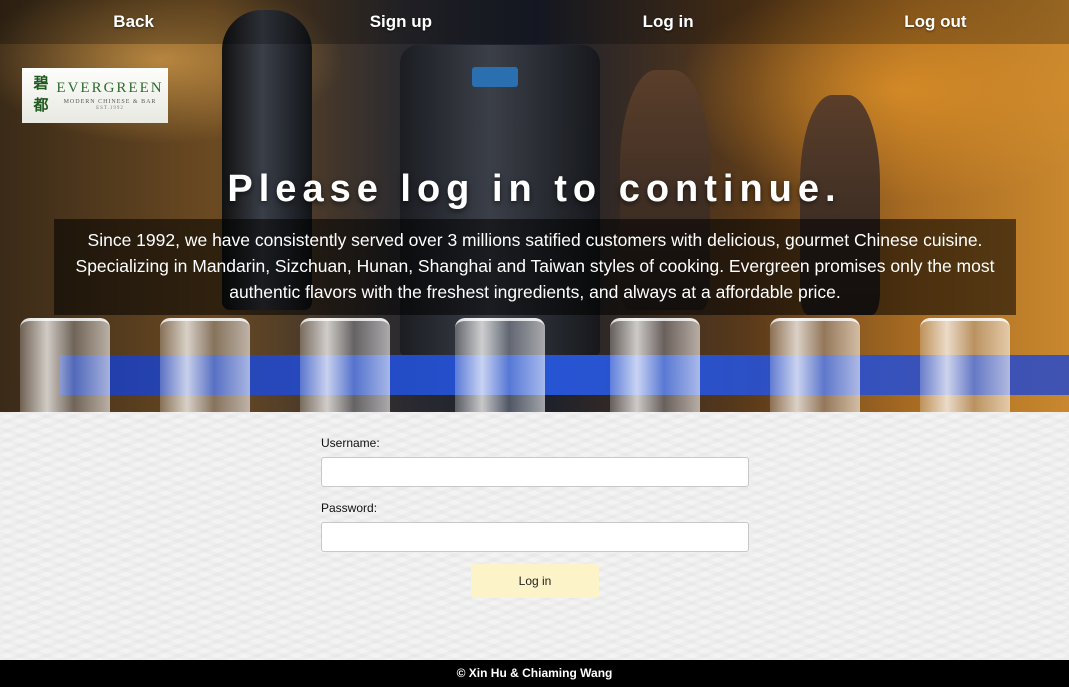  What do you see at coordinates (535, 517) in the screenshot?
I see `login-form: Username: Password: Log in` at bounding box center [535, 517].